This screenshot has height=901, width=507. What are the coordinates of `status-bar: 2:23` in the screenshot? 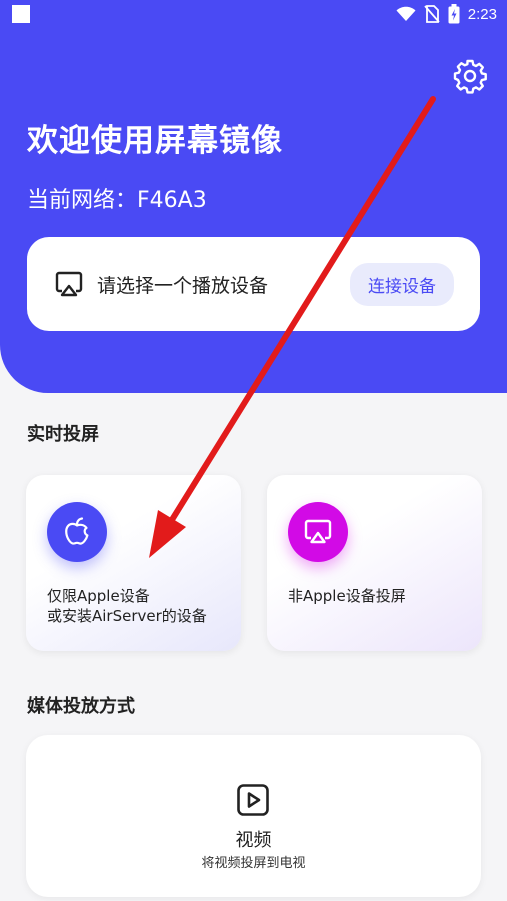 It's located at (253, 14).